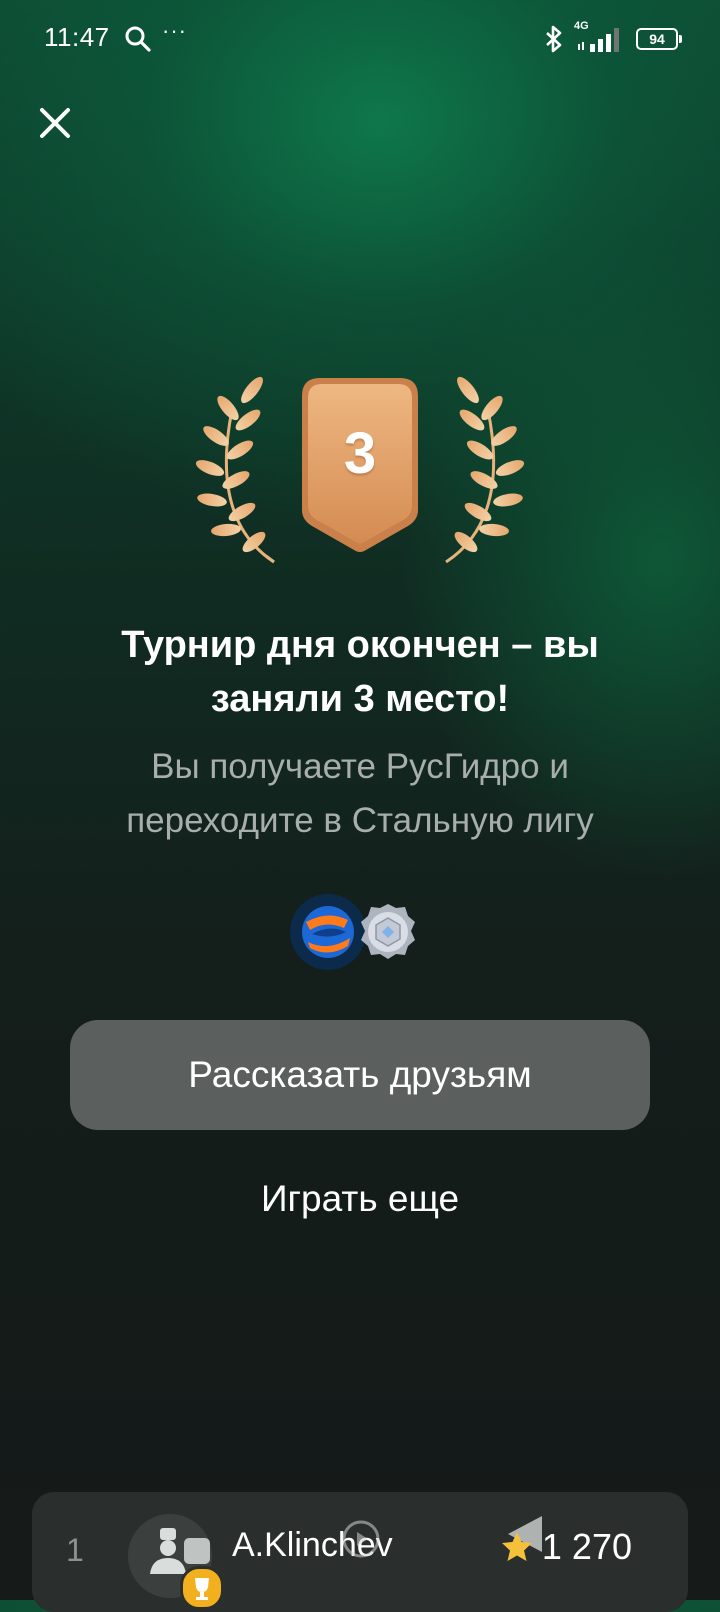 Image resolution: width=720 pixels, height=1612 pixels. What do you see at coordinates (516, 1546) in the screenshot?
I see `star-icon` at bounding box center [516, 1546].